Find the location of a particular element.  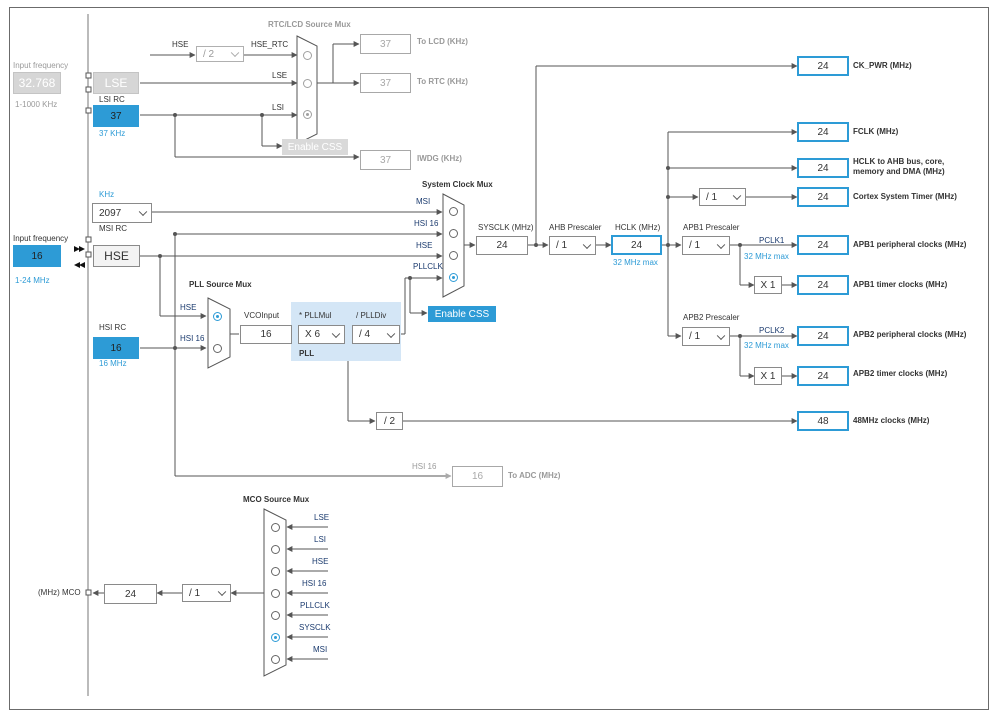

mco-radio-hsi is located at coordinates (275, 593).